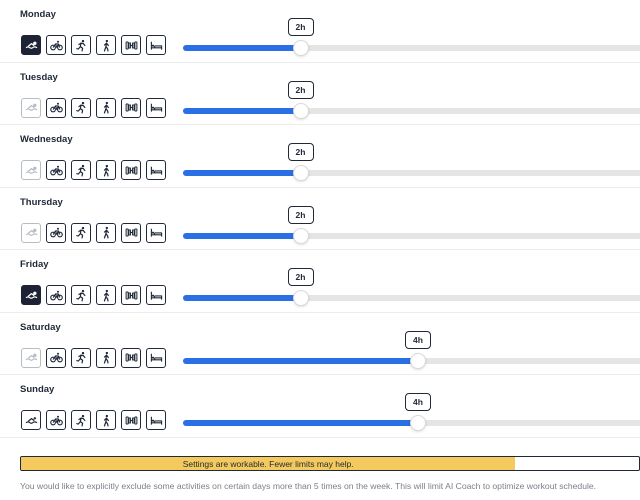 The width and height of the screenshot is (640, 500). Describe the element at coordinates (418, 339) in the screenshot. I see `slider-value-bubble: 4h` at that location.